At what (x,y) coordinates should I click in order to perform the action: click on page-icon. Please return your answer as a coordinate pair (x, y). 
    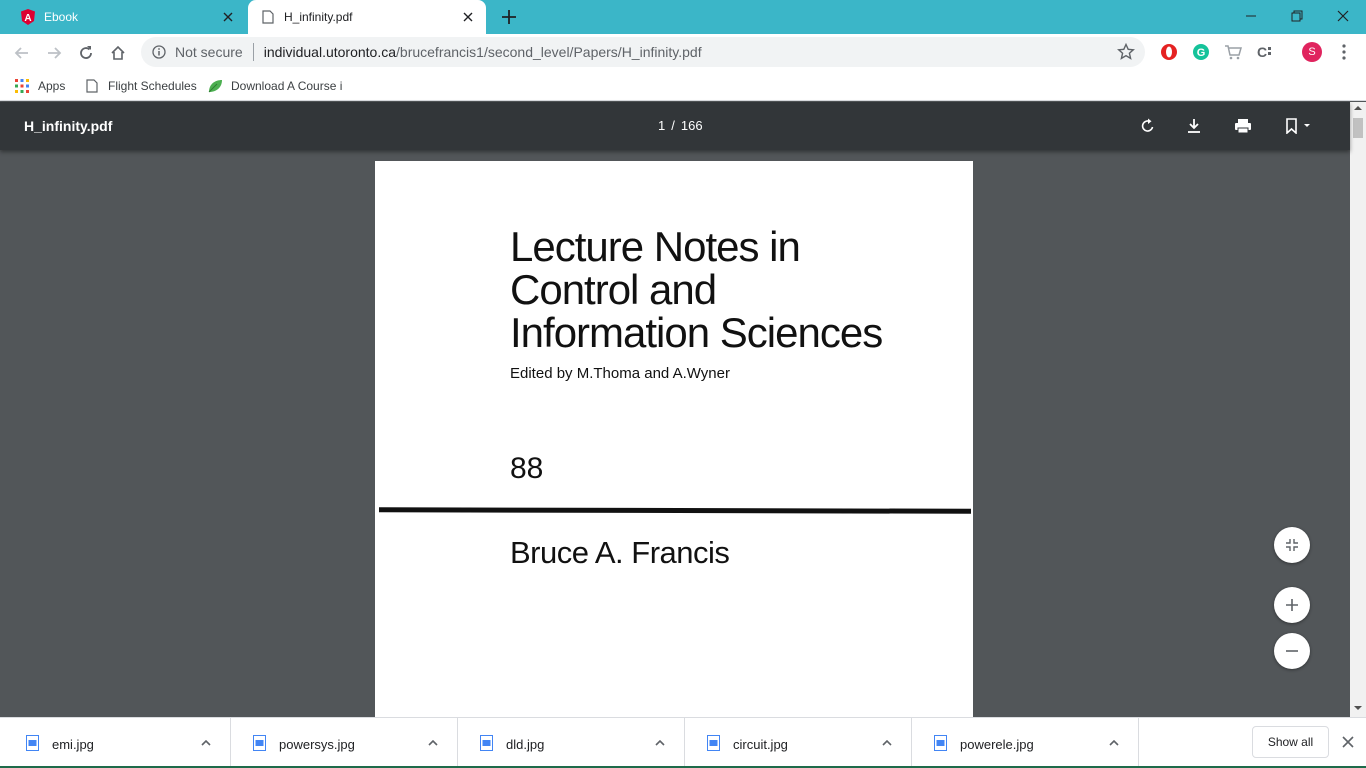
    Looking at the image, I should click on (92, 86).